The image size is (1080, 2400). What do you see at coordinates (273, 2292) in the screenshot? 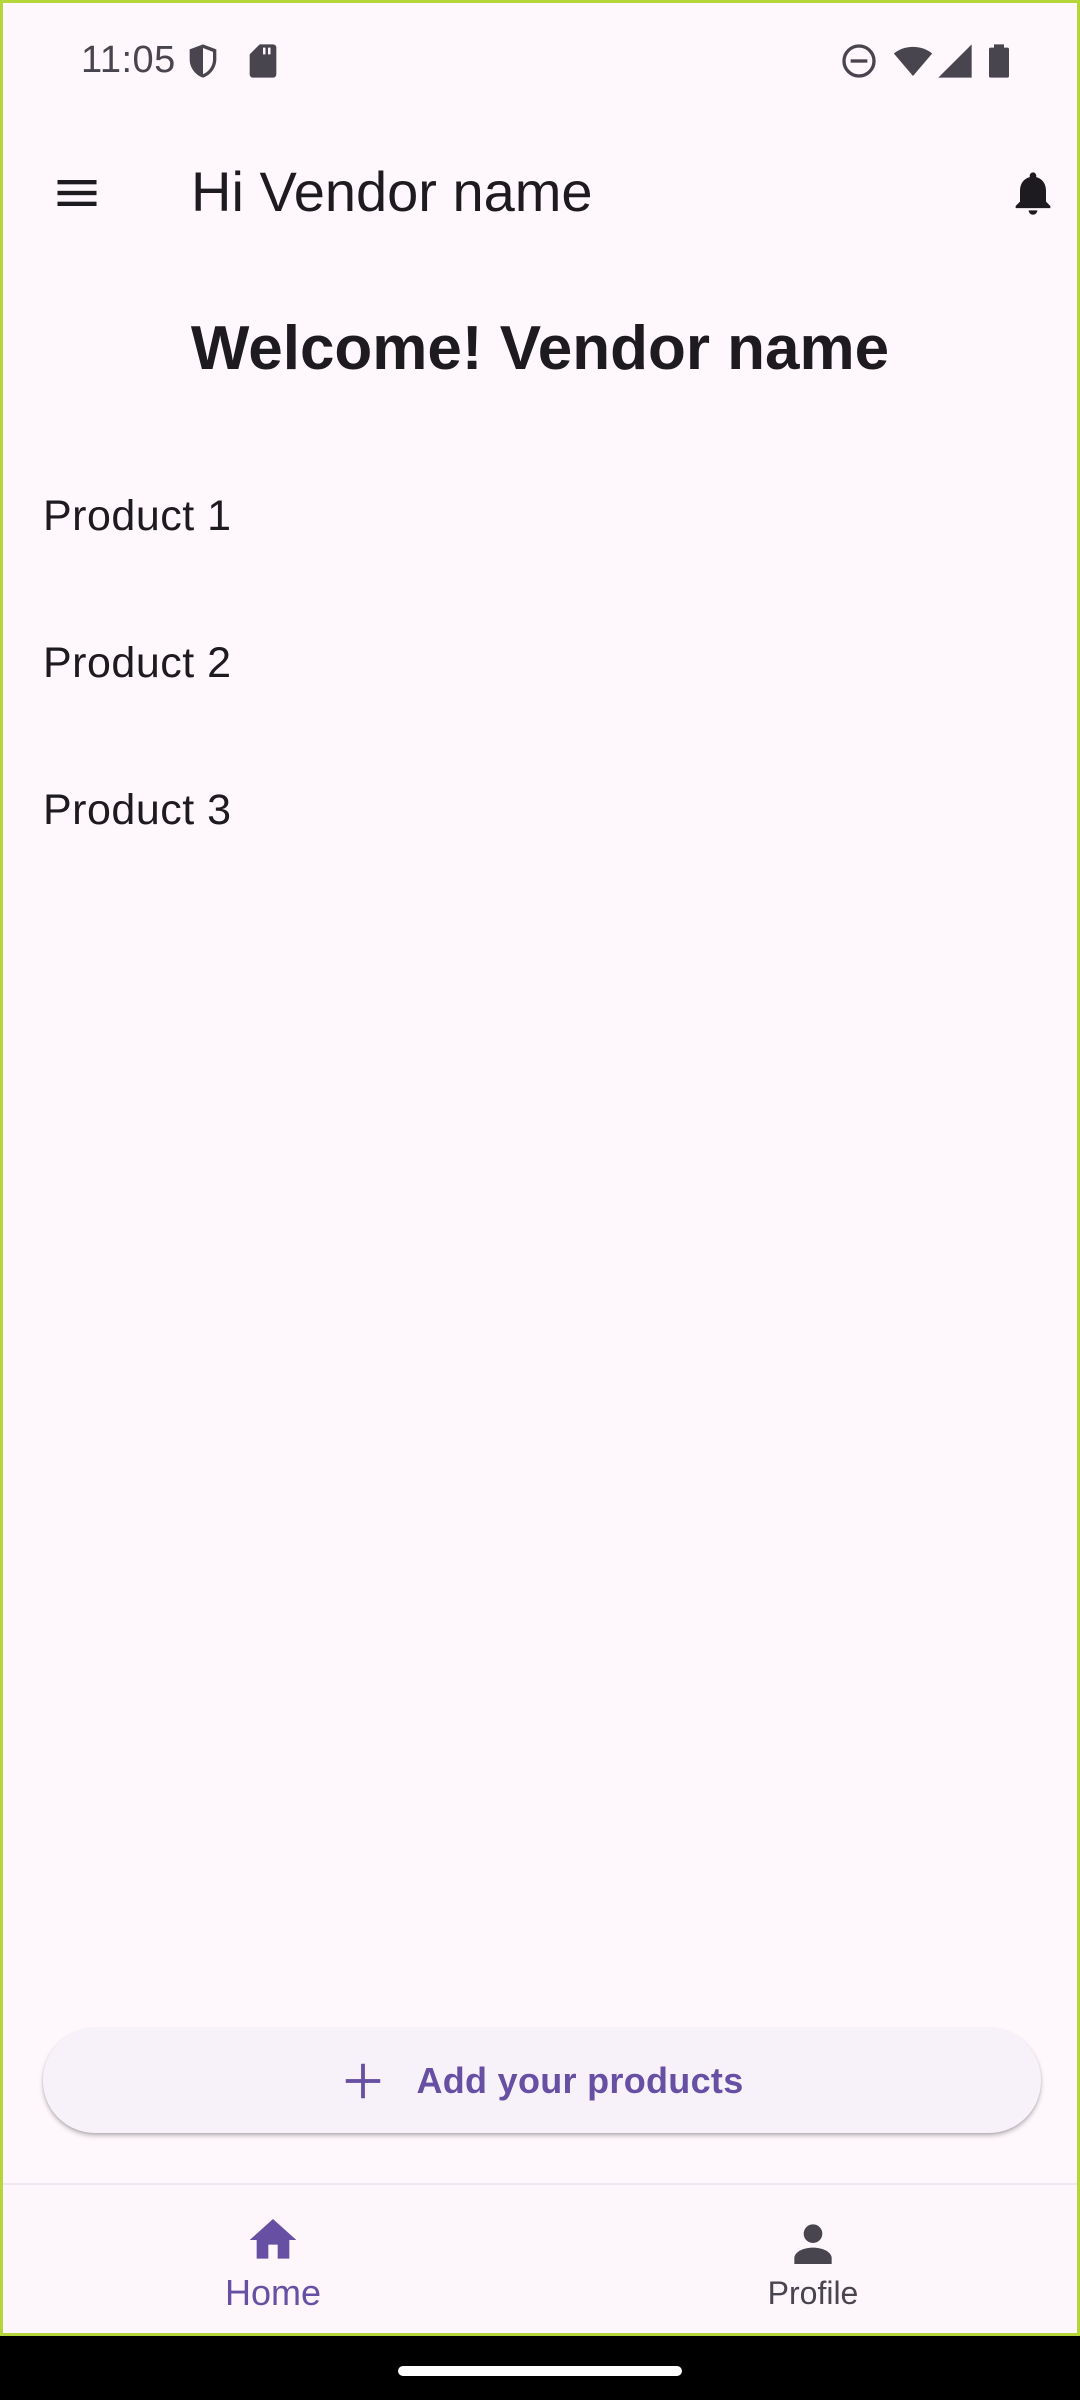
I see `nav-label-home: Home` at bounding box center [273, 2292].